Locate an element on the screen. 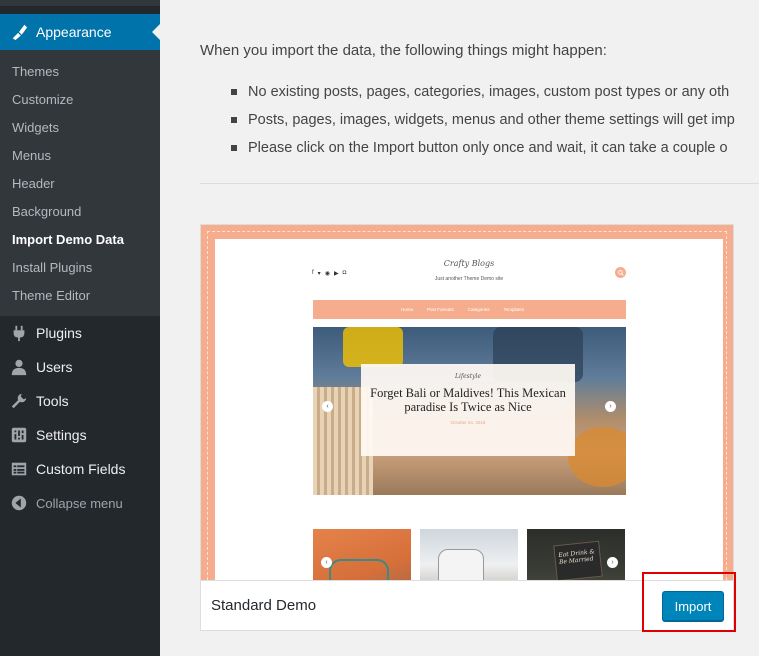 This screenshot has width=759, height=656. preview-nav-item: Home is located at coordinates (407, 309).